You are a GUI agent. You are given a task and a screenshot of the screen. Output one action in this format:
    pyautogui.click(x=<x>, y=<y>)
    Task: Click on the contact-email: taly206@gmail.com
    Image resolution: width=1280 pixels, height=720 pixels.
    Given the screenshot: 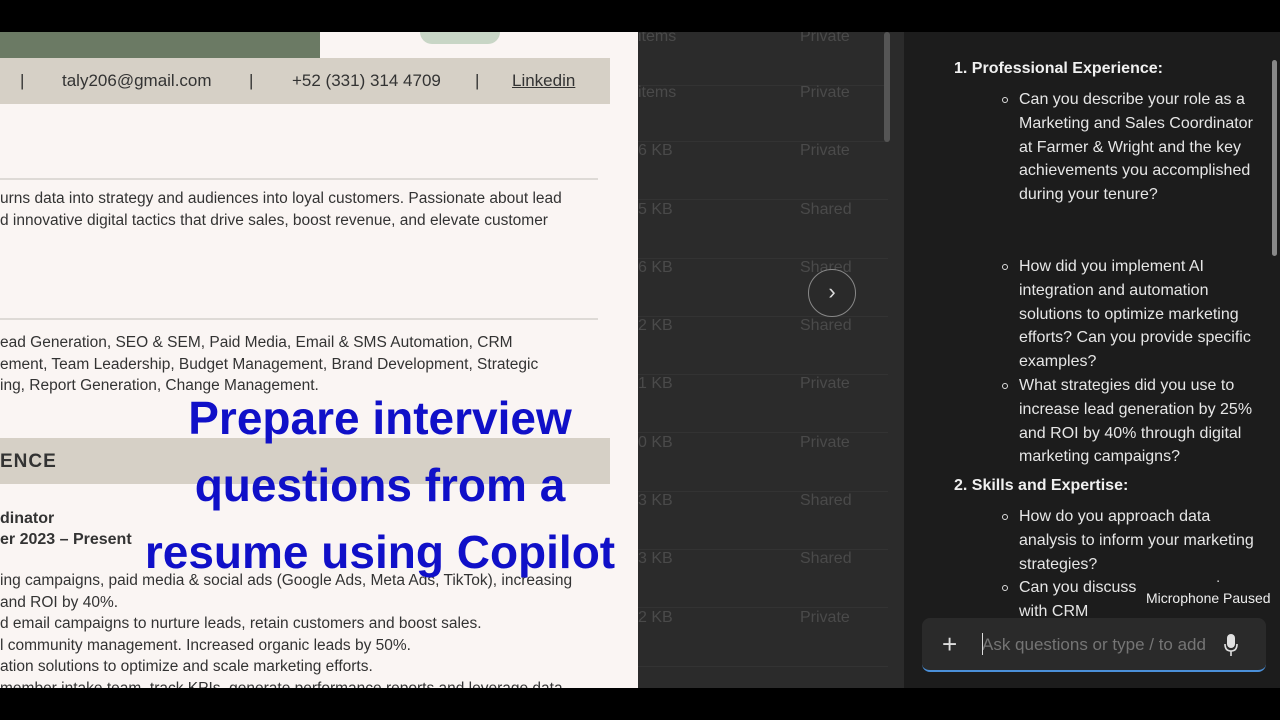 What is the action you would take?
    pyautogui.click(x=137, y=80)
    